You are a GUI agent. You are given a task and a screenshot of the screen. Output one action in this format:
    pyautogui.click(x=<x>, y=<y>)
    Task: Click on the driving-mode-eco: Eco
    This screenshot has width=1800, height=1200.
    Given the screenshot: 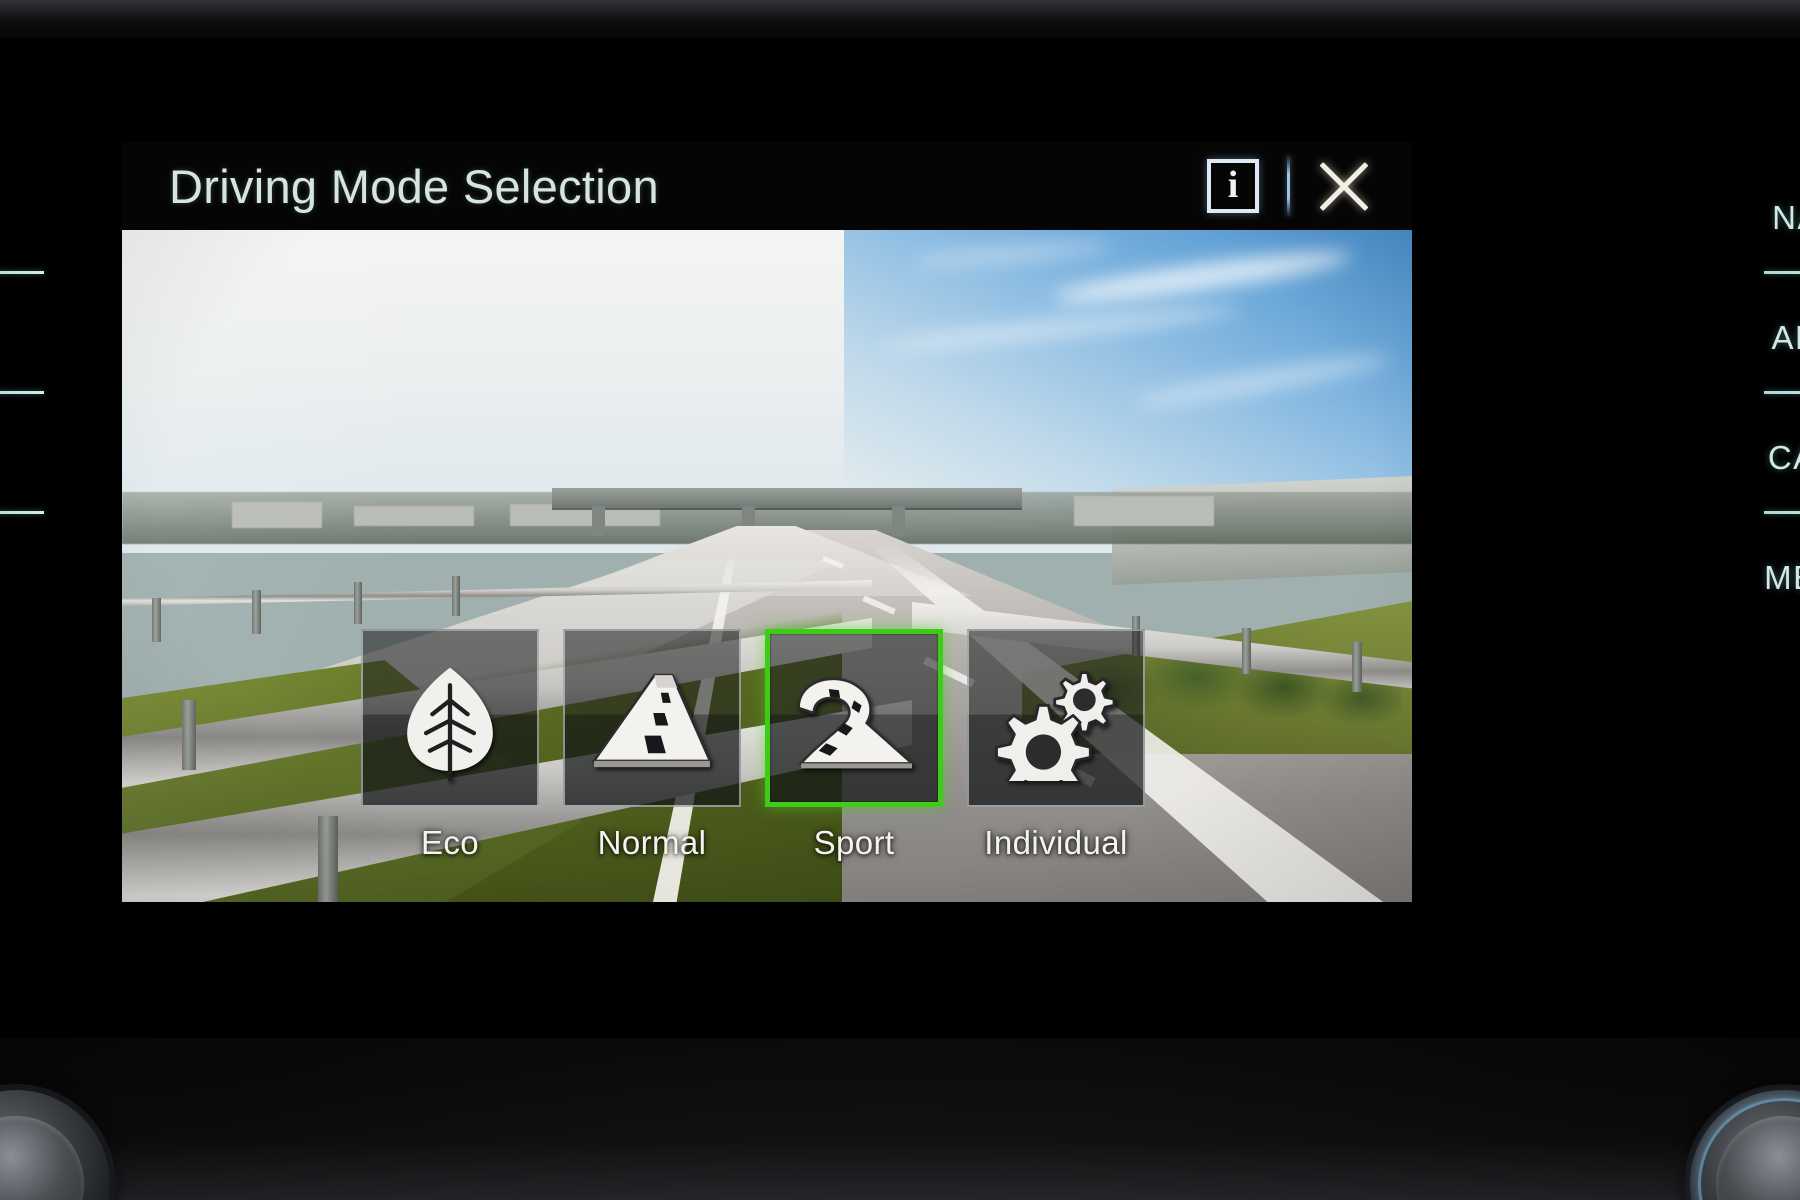 What is the action you would take?
    pyautogui.click(x=450, y=745)
    